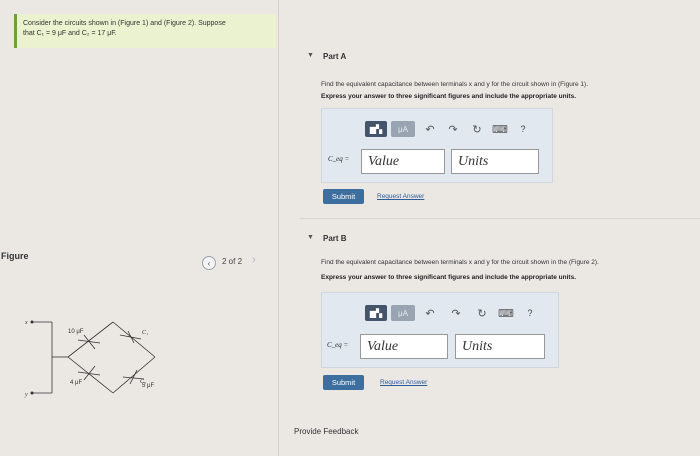 The image size is (700, 456). I want to click on part-a-submit-button: Submit, so click(343, 196).